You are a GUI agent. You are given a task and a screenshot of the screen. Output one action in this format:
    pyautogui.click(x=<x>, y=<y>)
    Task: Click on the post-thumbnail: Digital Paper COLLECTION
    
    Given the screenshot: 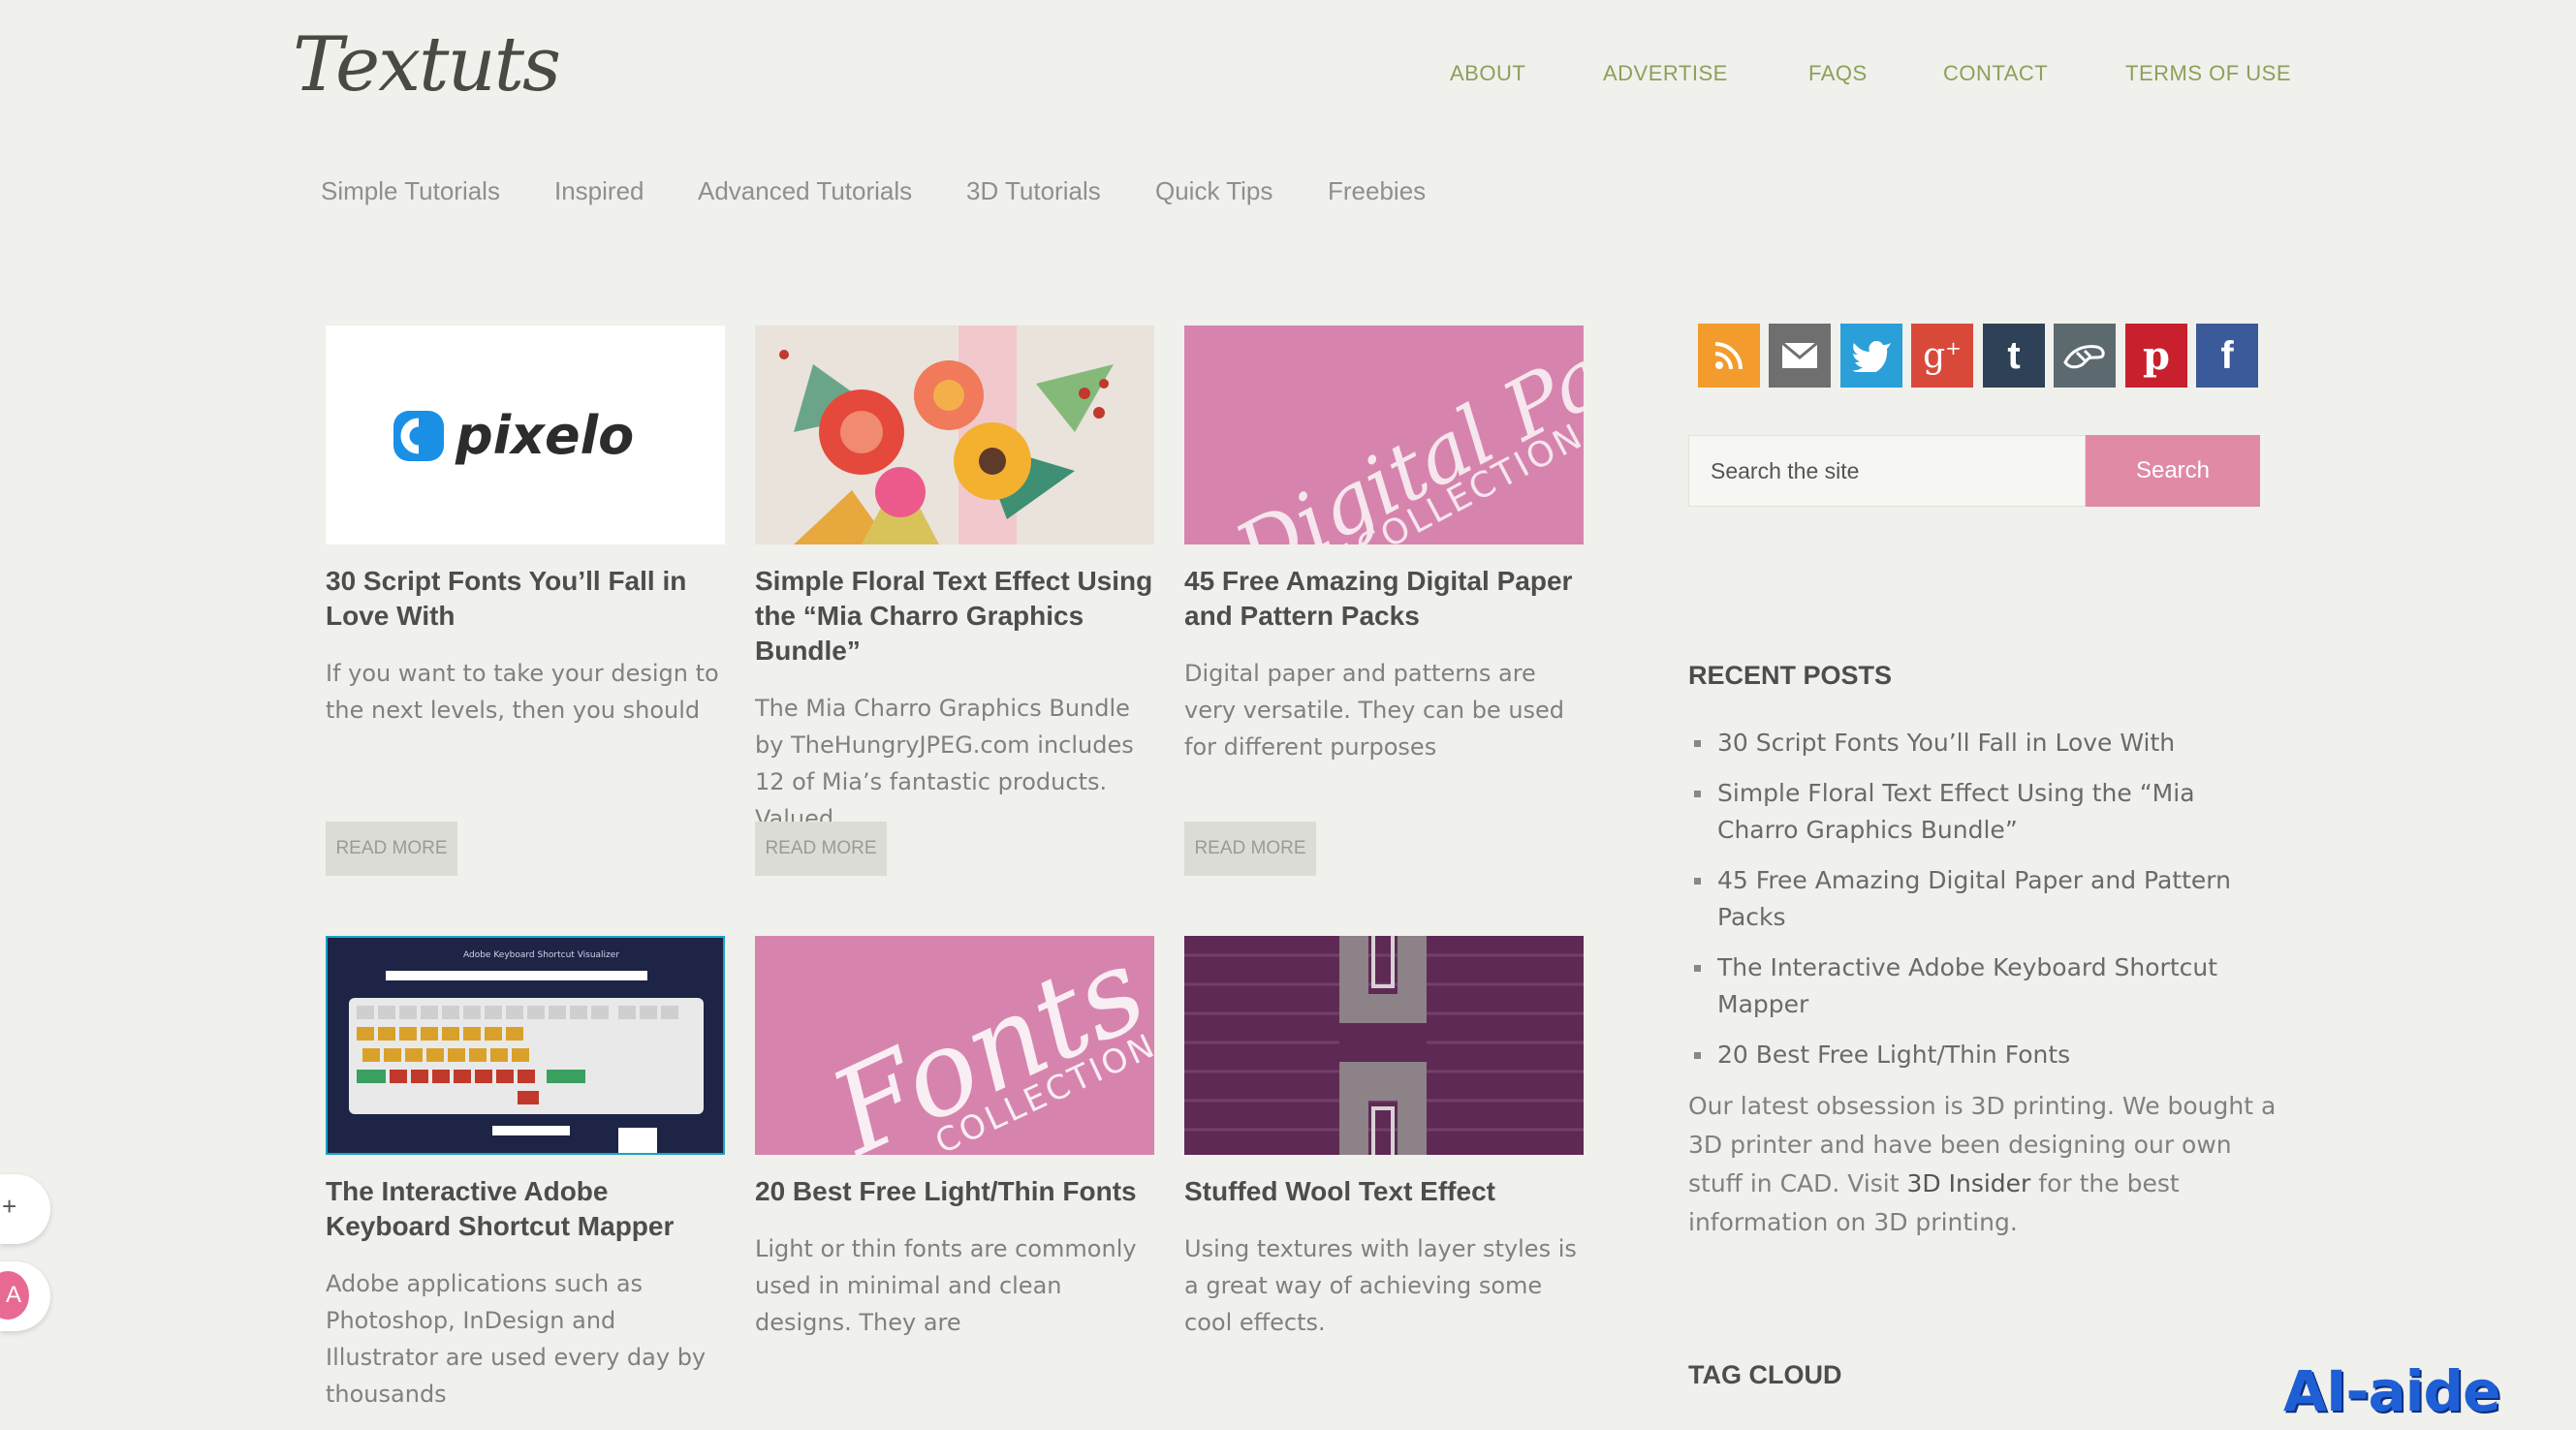 What is the action you would take?
    pyautogui.click(x=1384, y=435)
    